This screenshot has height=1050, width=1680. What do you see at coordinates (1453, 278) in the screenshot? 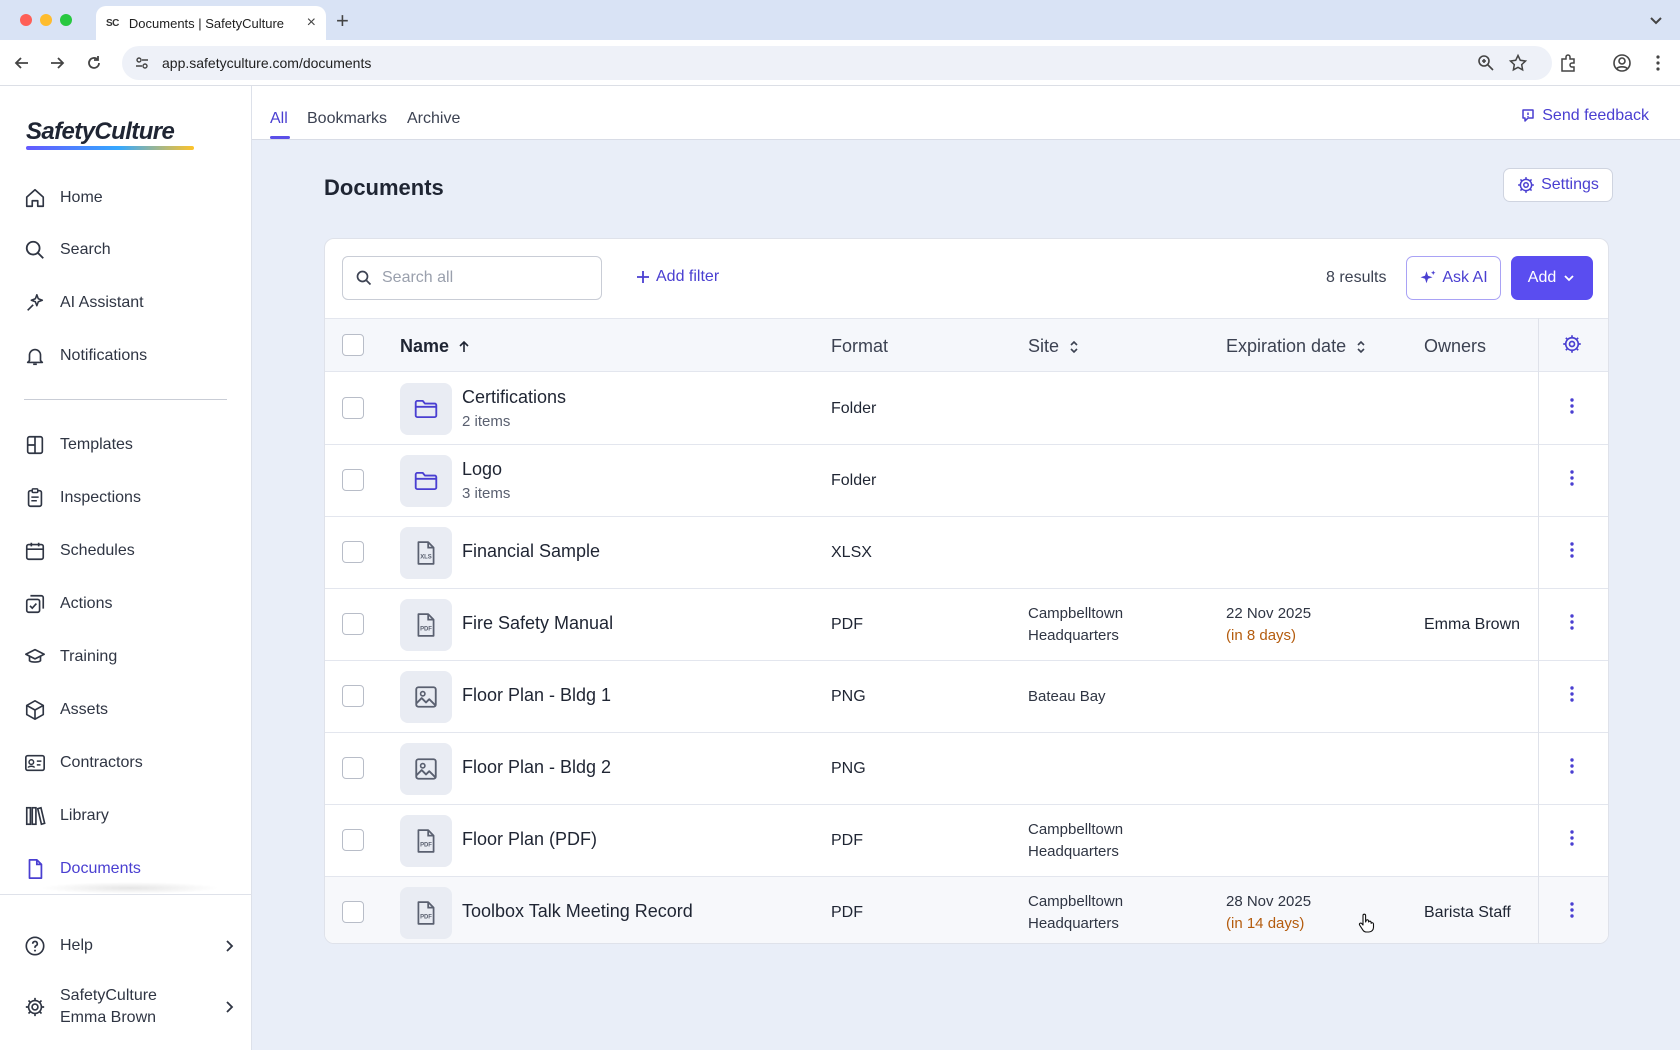
I see `ask-ai-button: Ask AI` at bounding box center [1453, 278].